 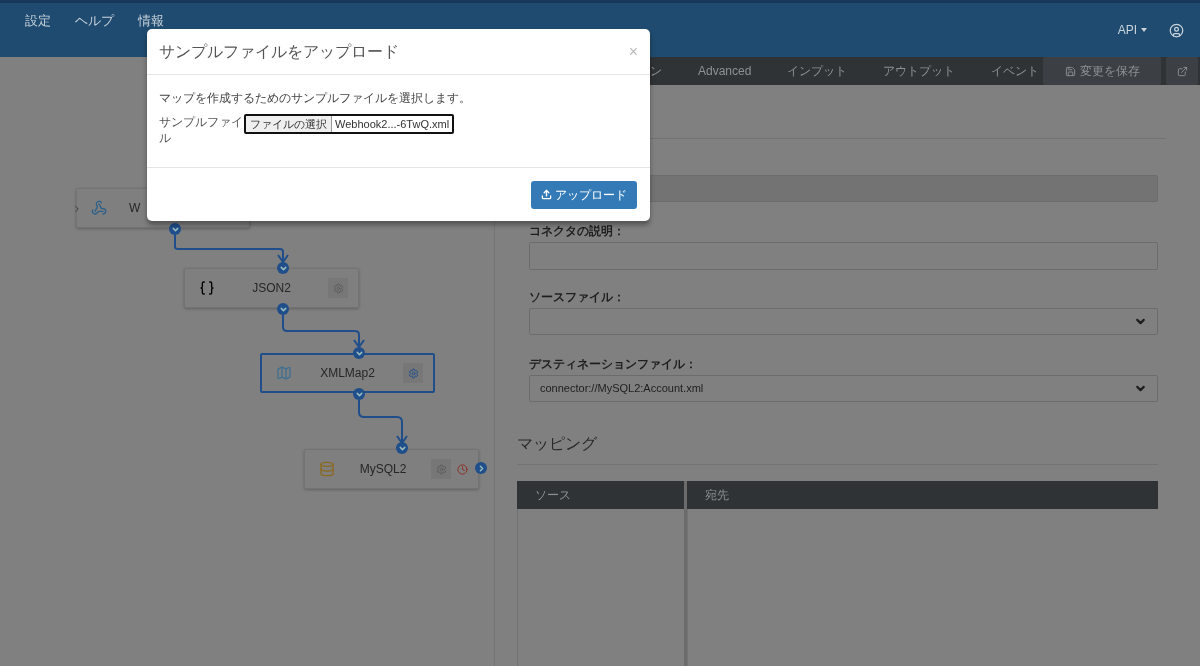 I want to click on node-label: MySQL2, so click(x=383, y=469).